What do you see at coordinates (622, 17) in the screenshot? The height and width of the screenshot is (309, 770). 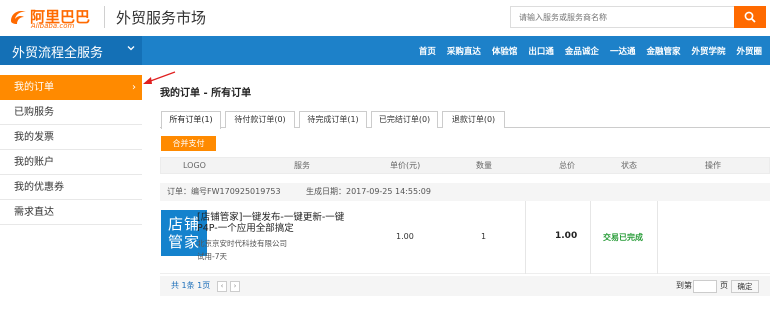 I see `search-input` at bounding box center [622, 17].